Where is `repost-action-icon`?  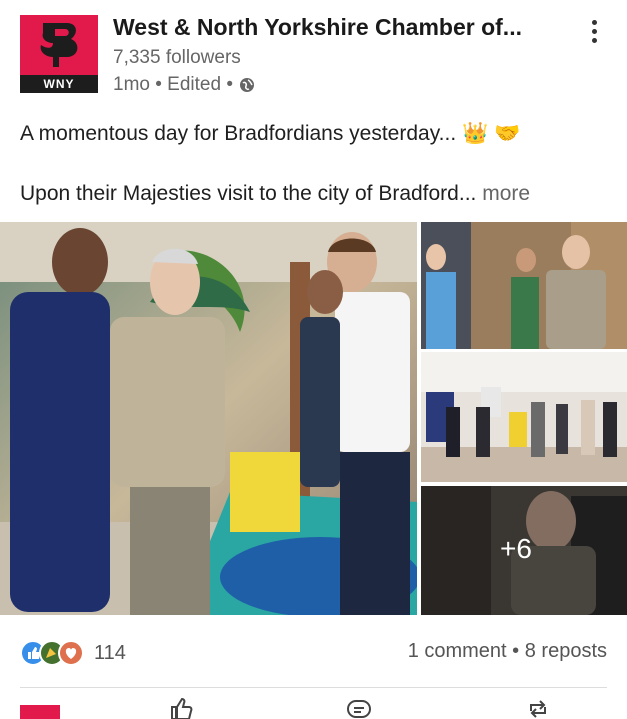 repost-action-icon is located at coordinates (538, 708).